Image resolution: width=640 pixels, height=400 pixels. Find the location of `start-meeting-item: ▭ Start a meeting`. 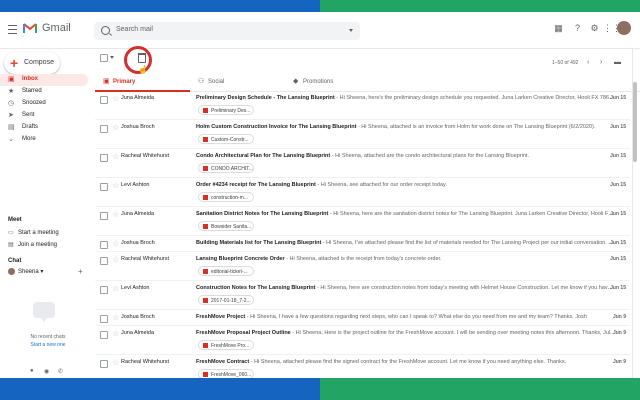

start-meeting-item: ▭ Start a meeting is located at coordinates (33, 232).